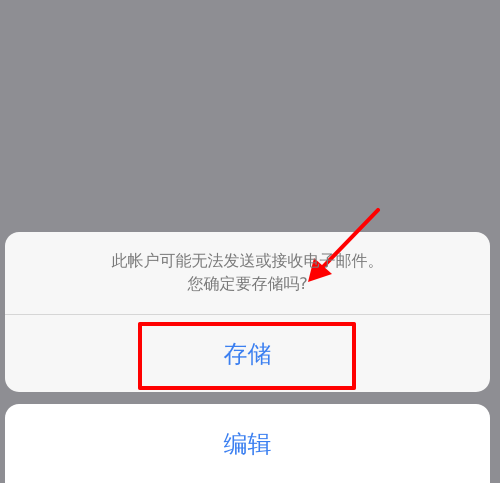 The image size is (500, 483). I want to click on alert-message: 您确定要存储吗?, so click(247, 284).